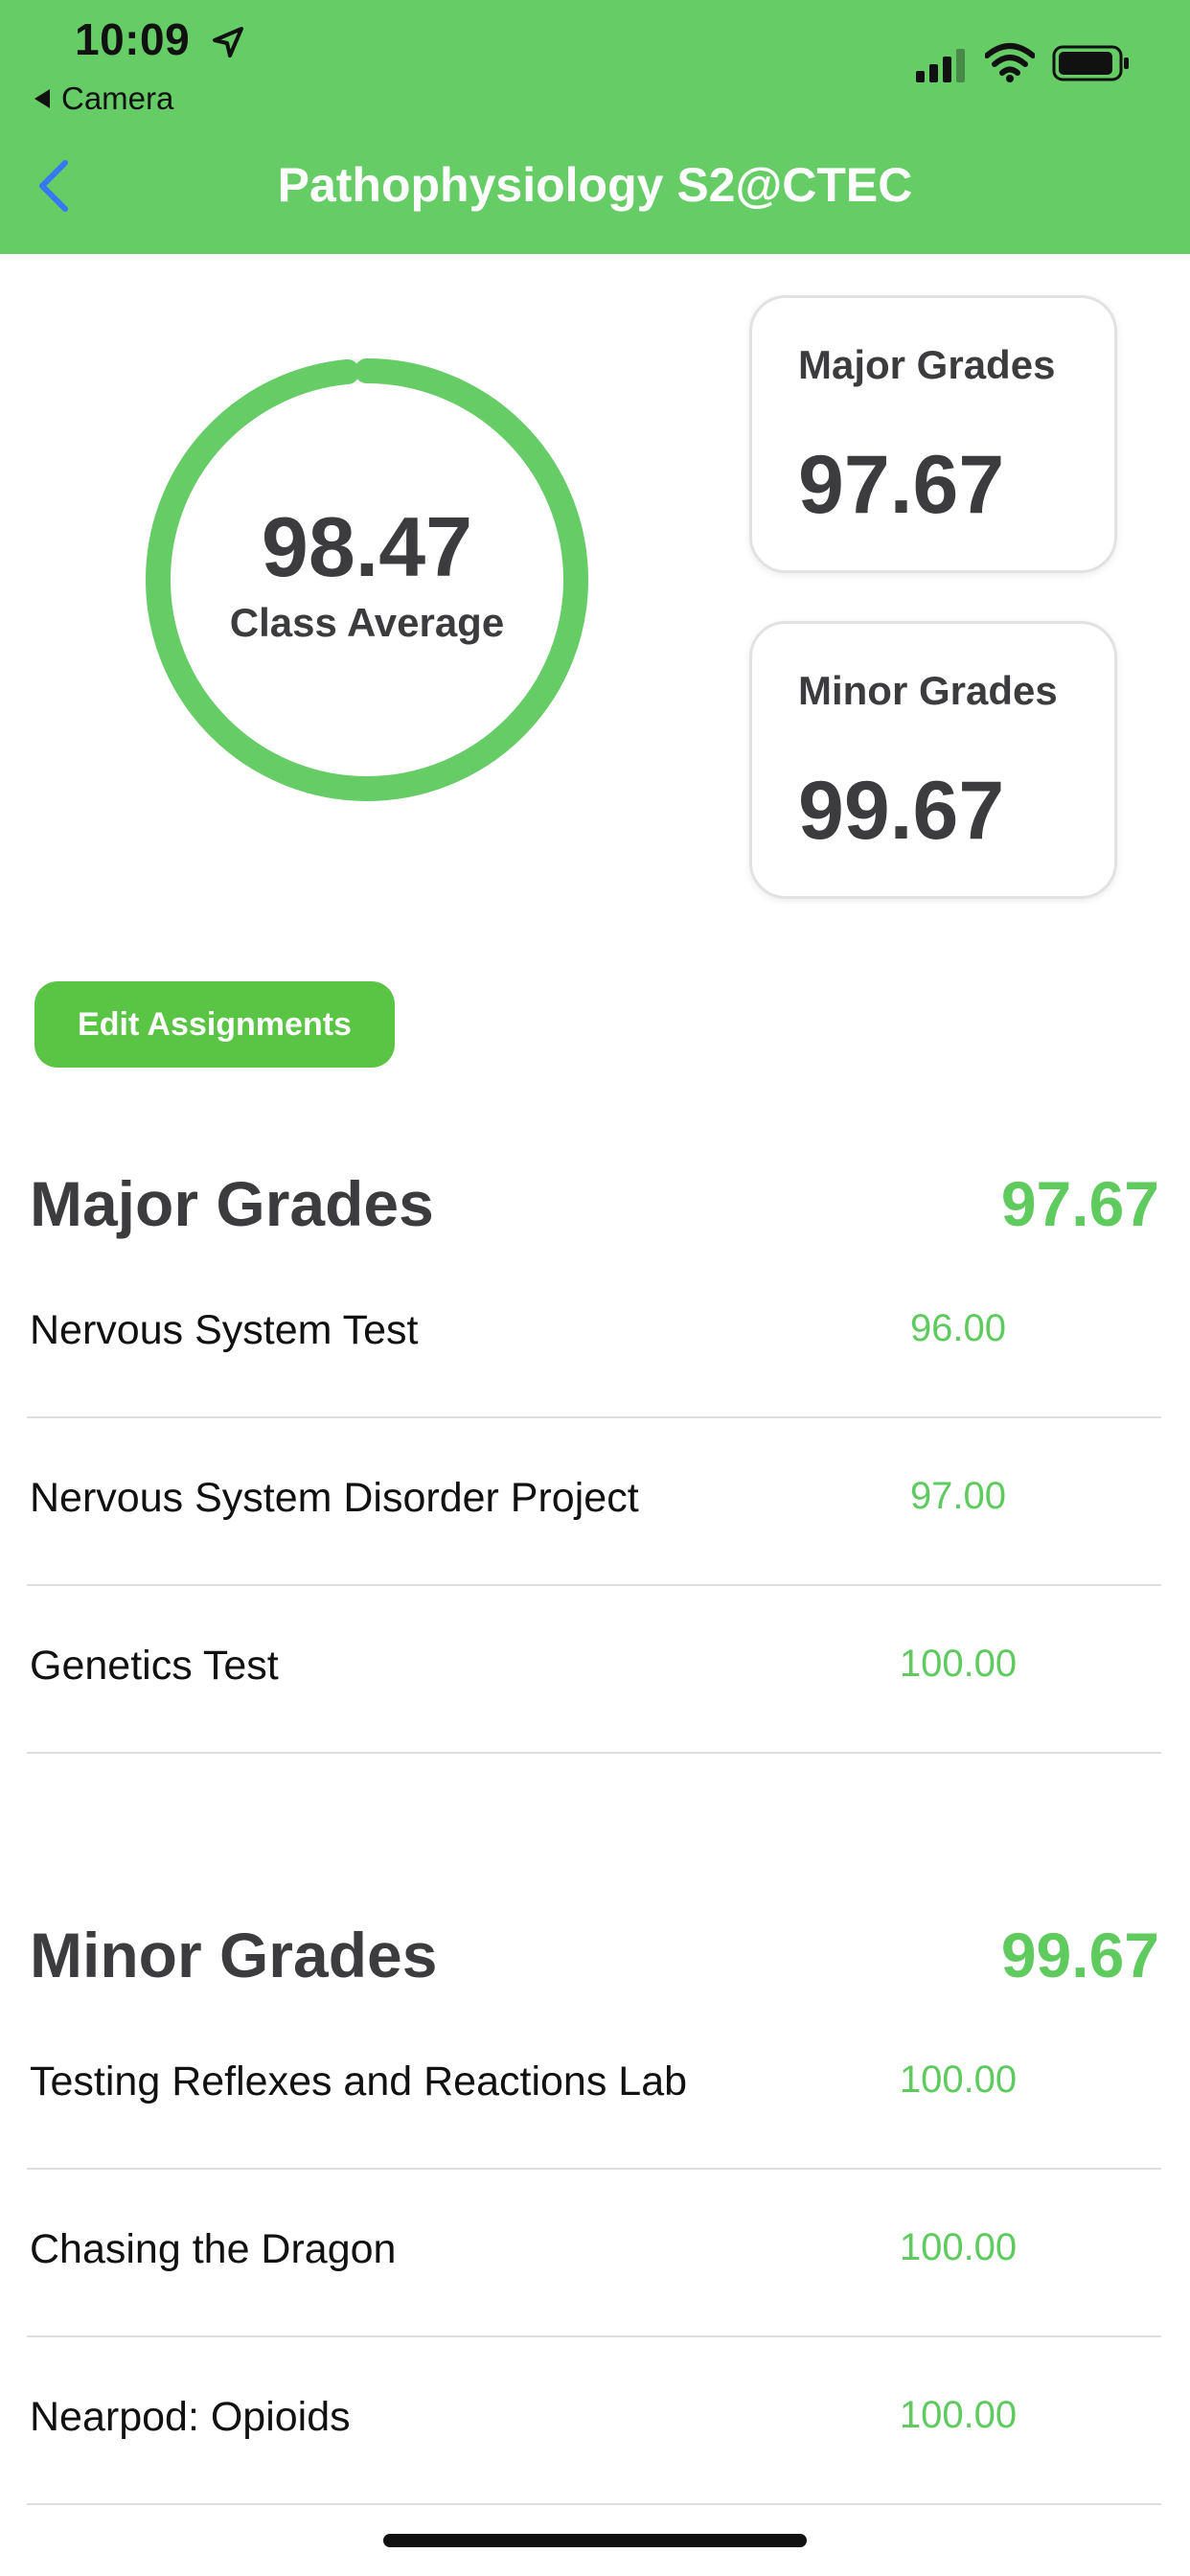  I want to click on class-average-value: 98.47, so click(367, 546).